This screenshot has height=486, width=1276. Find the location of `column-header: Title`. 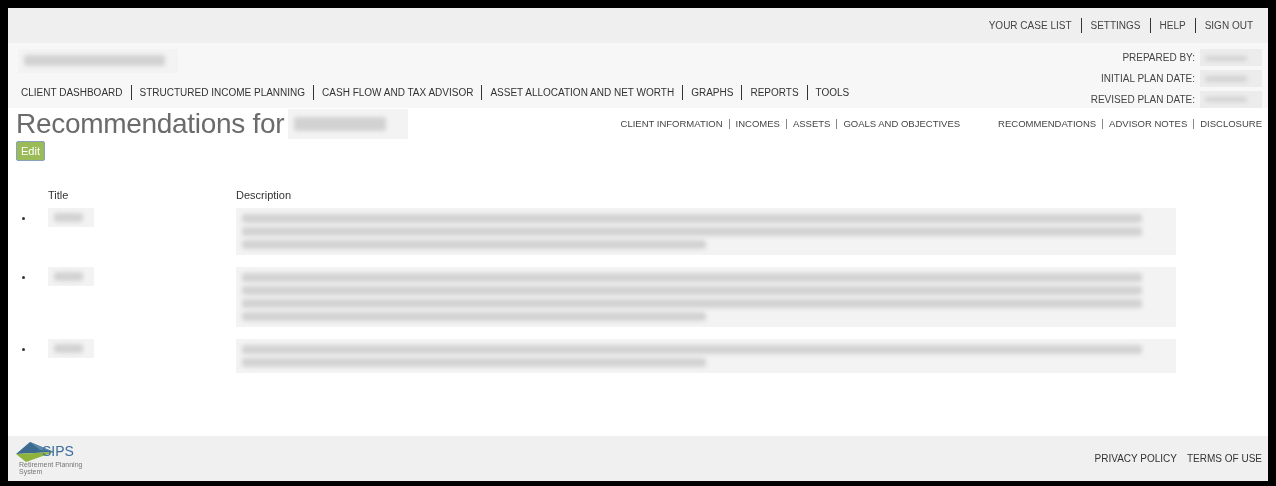

column-header: Title is located at coordinates (142, 196).